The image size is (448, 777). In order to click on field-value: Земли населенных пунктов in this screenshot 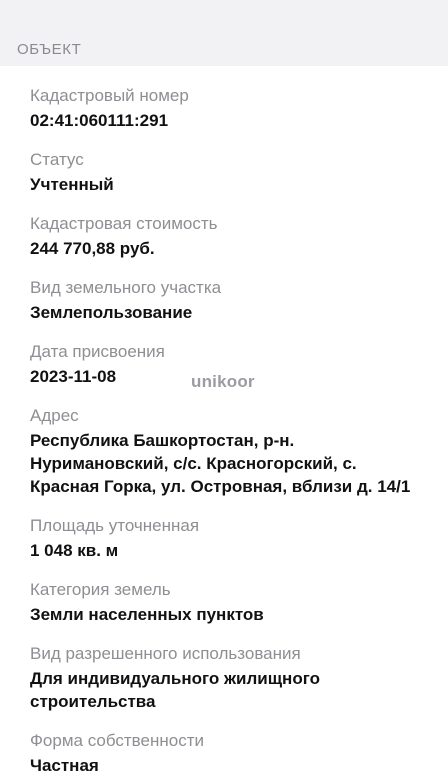, I will do `click(147, 614)`.